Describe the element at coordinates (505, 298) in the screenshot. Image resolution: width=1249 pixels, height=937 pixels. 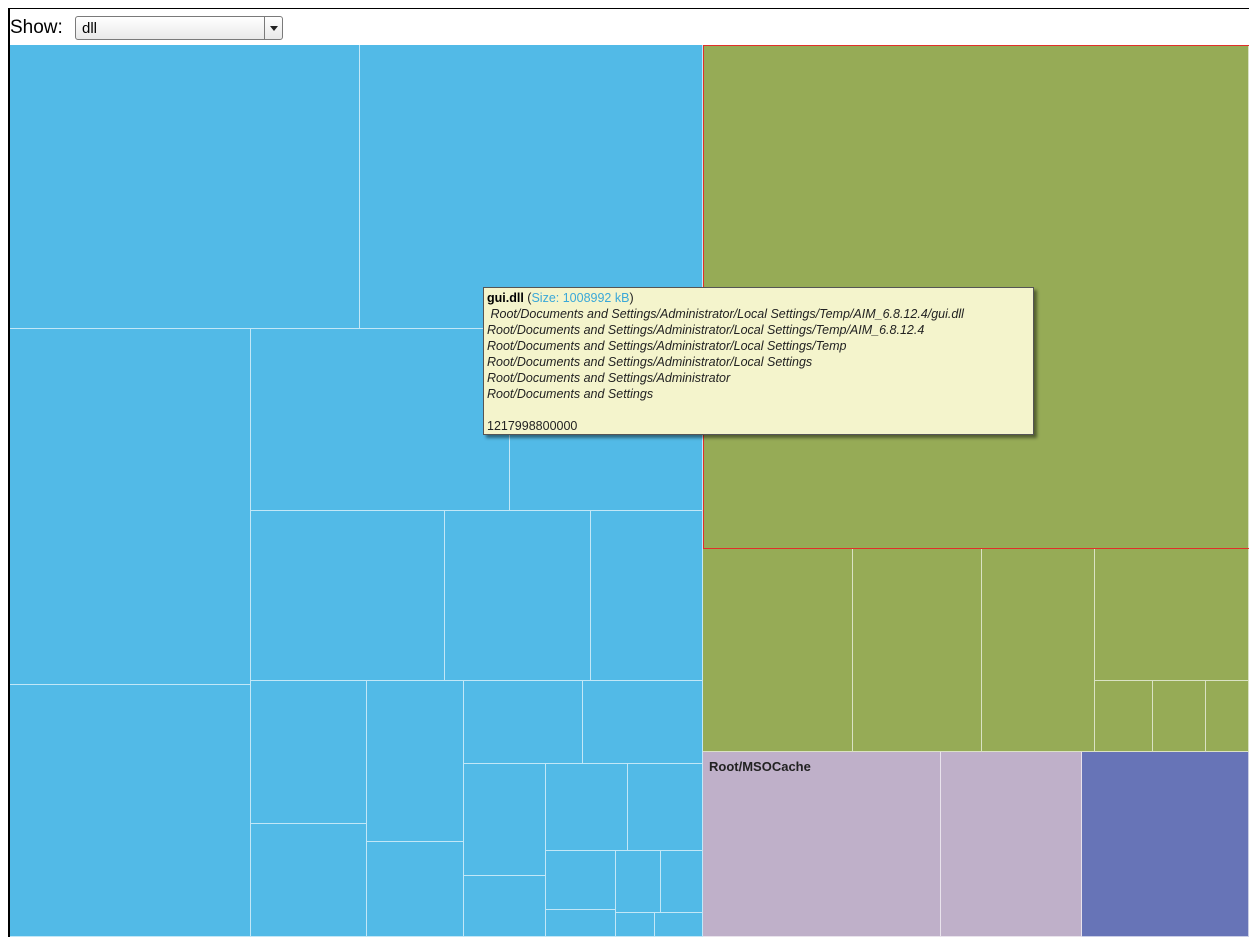
I see `tooltip-file-name: gui.dll` at that location.